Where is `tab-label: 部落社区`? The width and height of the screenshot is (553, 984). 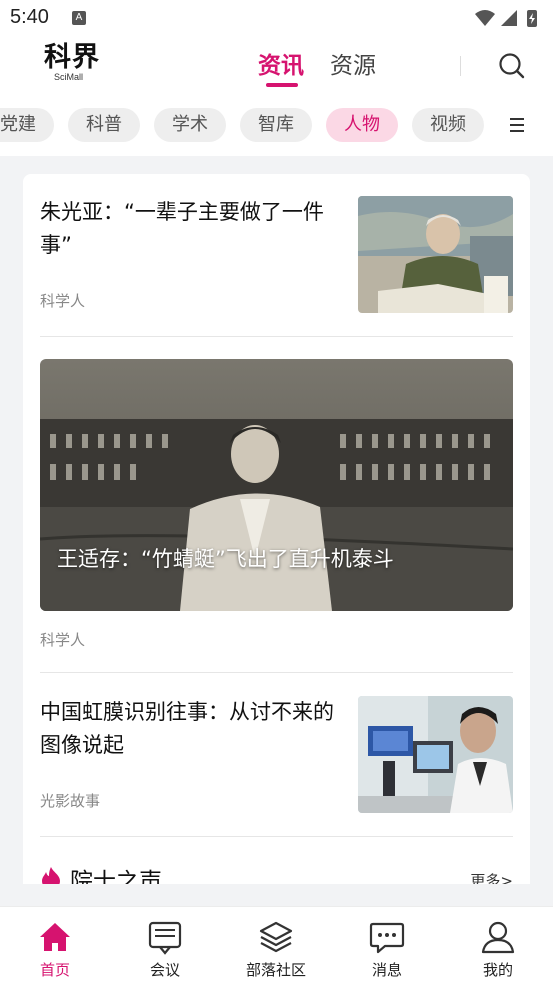
tab-label: 部落社区 is located at coordinates (275, 970).